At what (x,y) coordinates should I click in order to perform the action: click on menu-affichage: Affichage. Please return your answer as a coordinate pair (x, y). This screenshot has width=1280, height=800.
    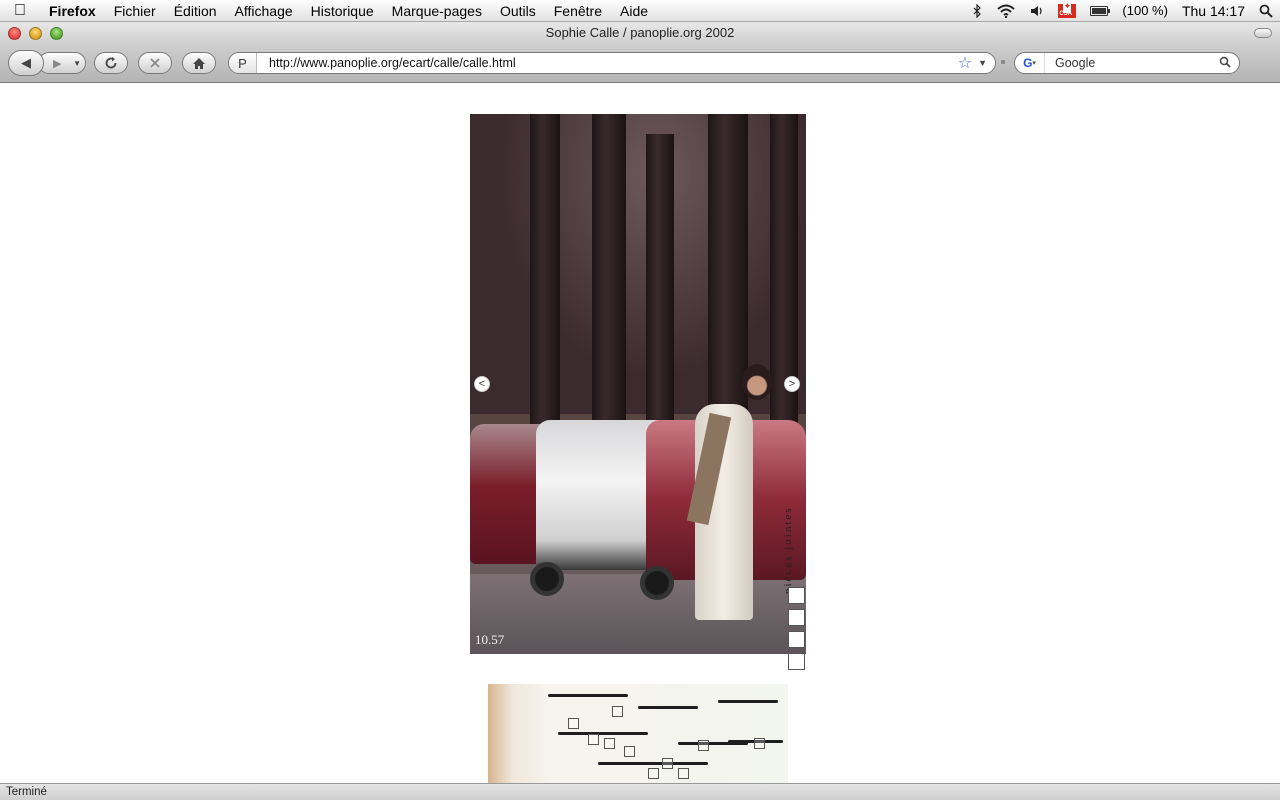
    Looking at the image, I should click on (264, 11).